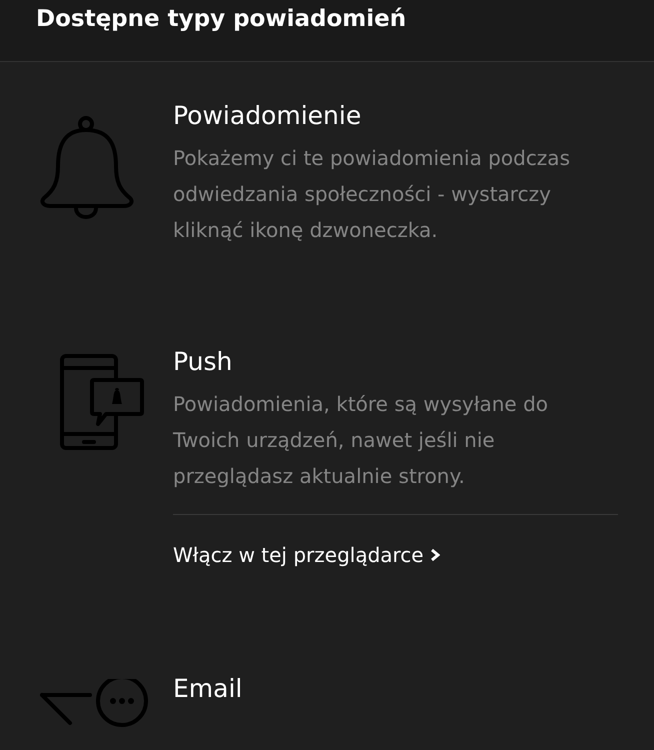 This screenshot has width=654, height=750. What do you see at coordinates (203, 362) in the screenshot?
I see `notification-type-title: Push` at bounding box center [203, 362].